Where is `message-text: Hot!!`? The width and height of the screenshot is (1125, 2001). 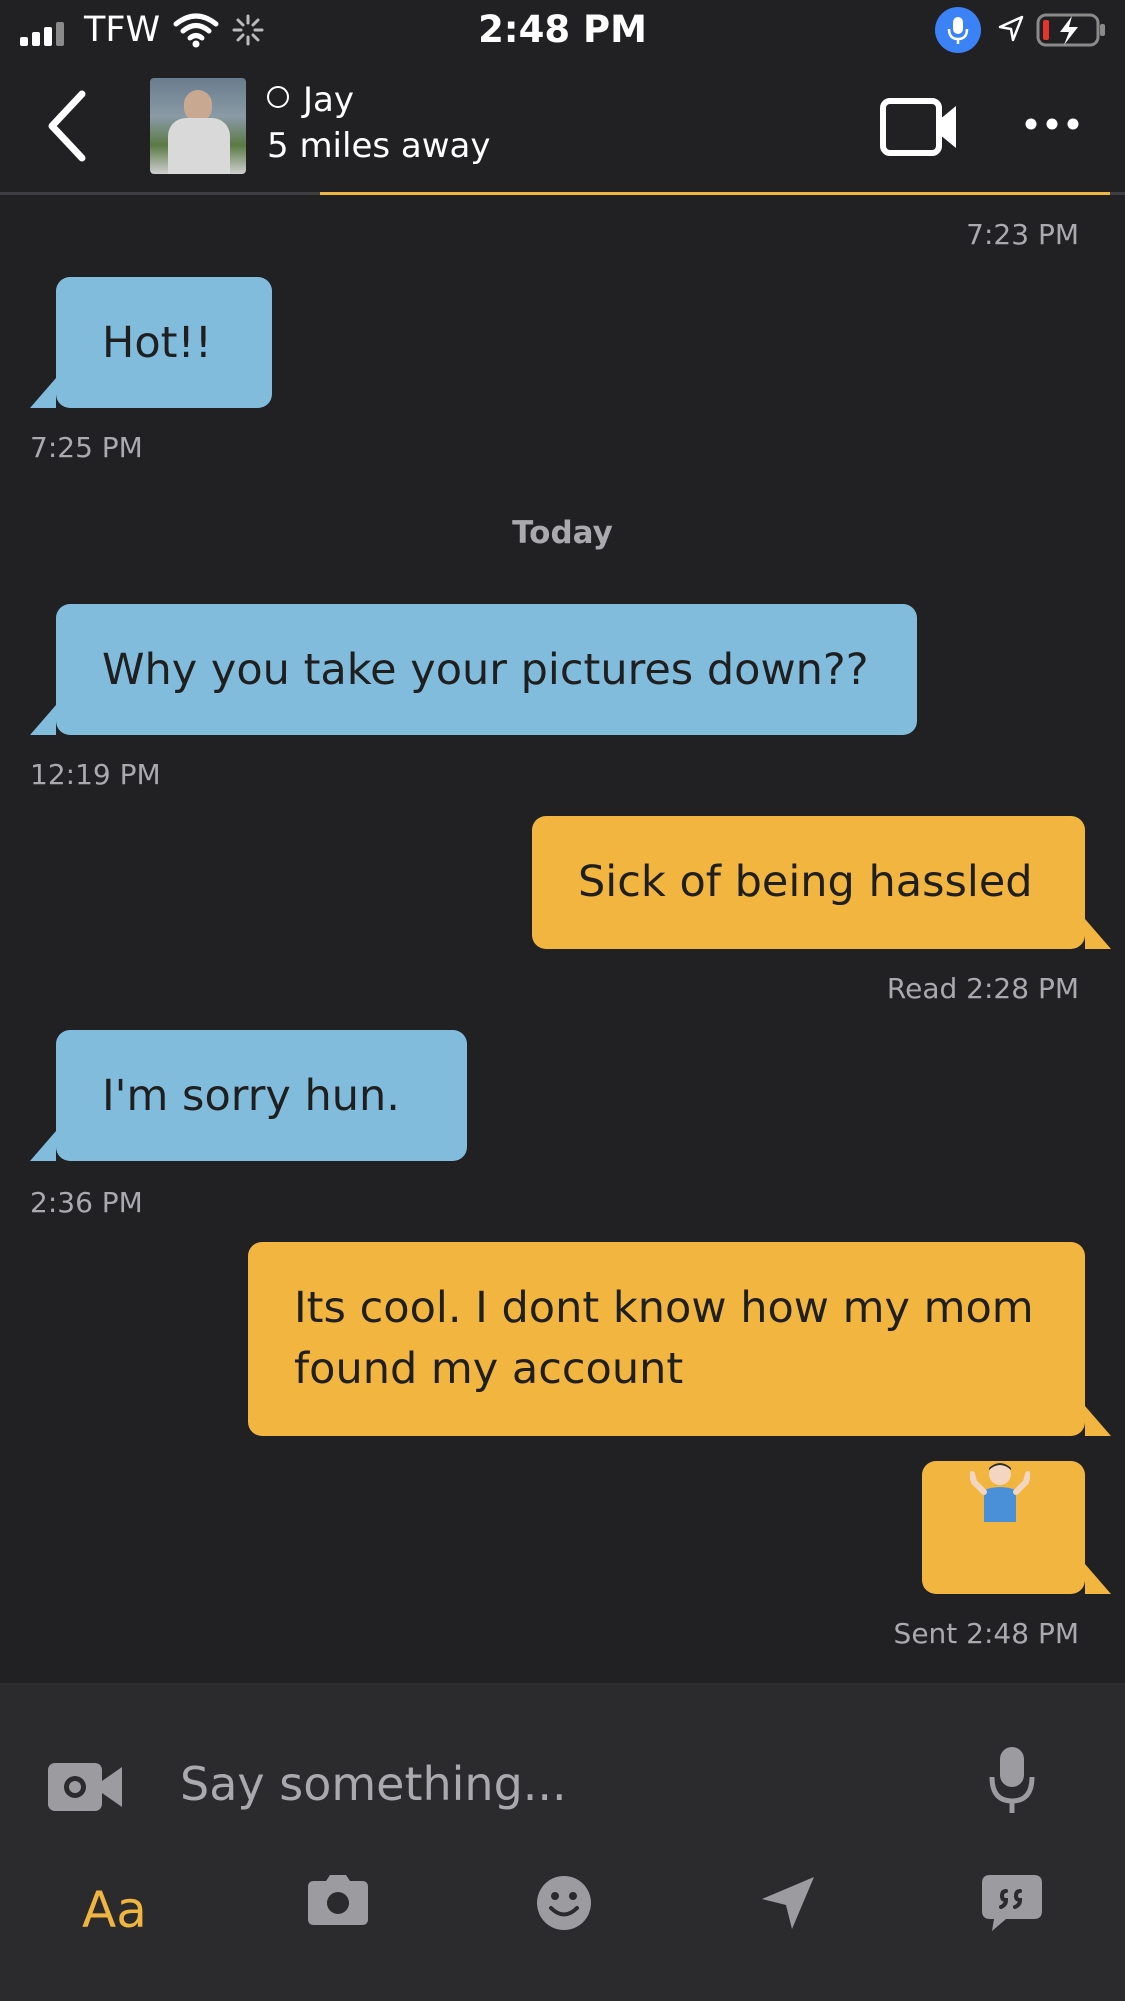 message-text: Hot!! is located at coordinates (157, 343).